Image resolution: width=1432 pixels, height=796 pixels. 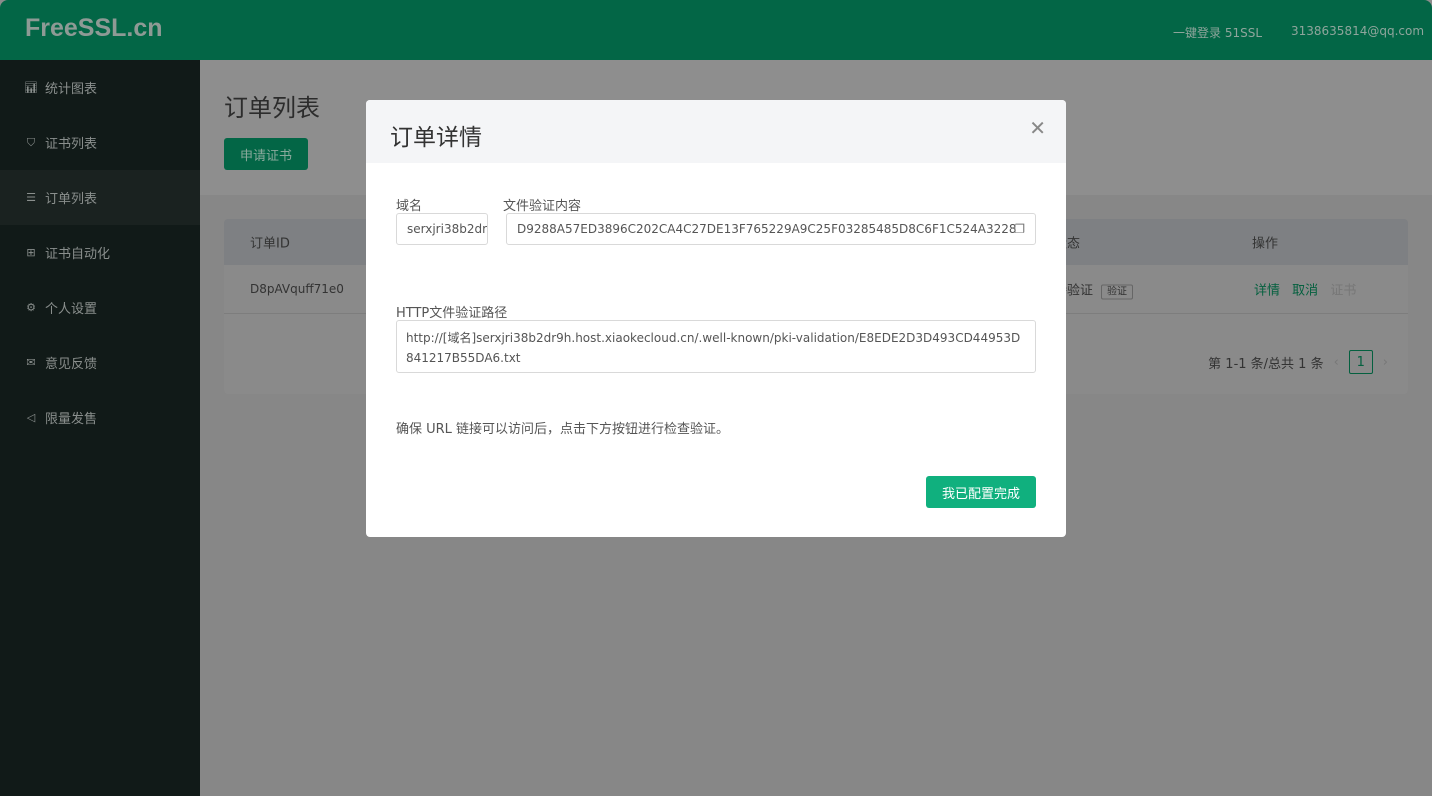 What do you see at coordinates (31, 252) in the screenshot?
I see `sitemap-icon: ⊞` at bounding box center [31, 252].